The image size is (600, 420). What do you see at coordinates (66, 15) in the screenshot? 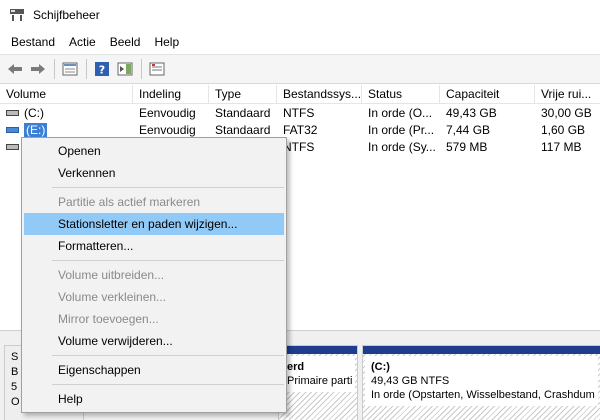
I see `window-title: Schijfbeheer` at bounding box center [66, 15].